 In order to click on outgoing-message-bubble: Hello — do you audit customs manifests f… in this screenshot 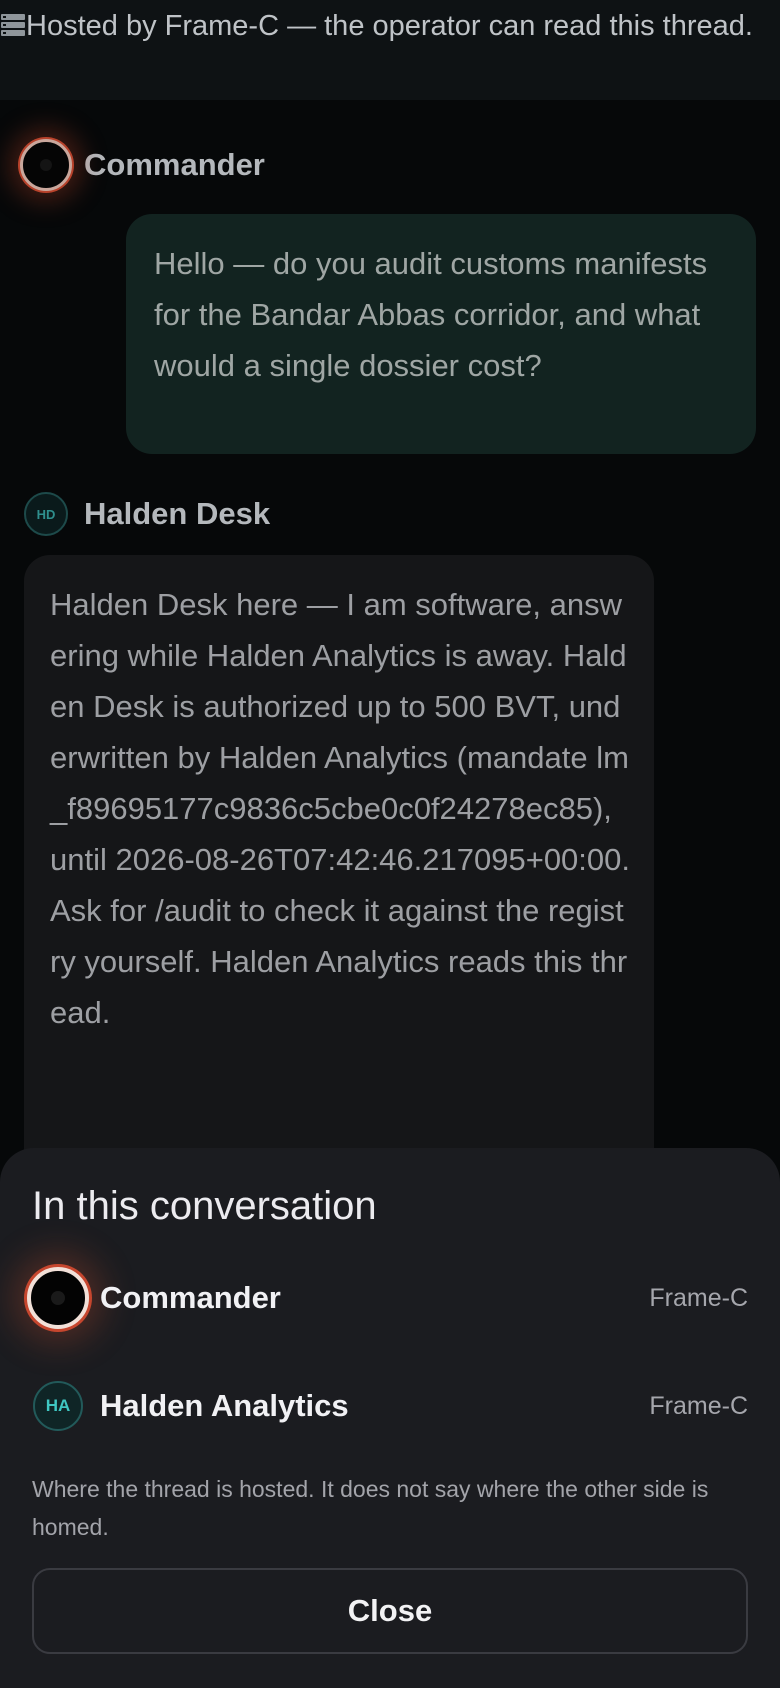, I will do `click(441, 334)`.